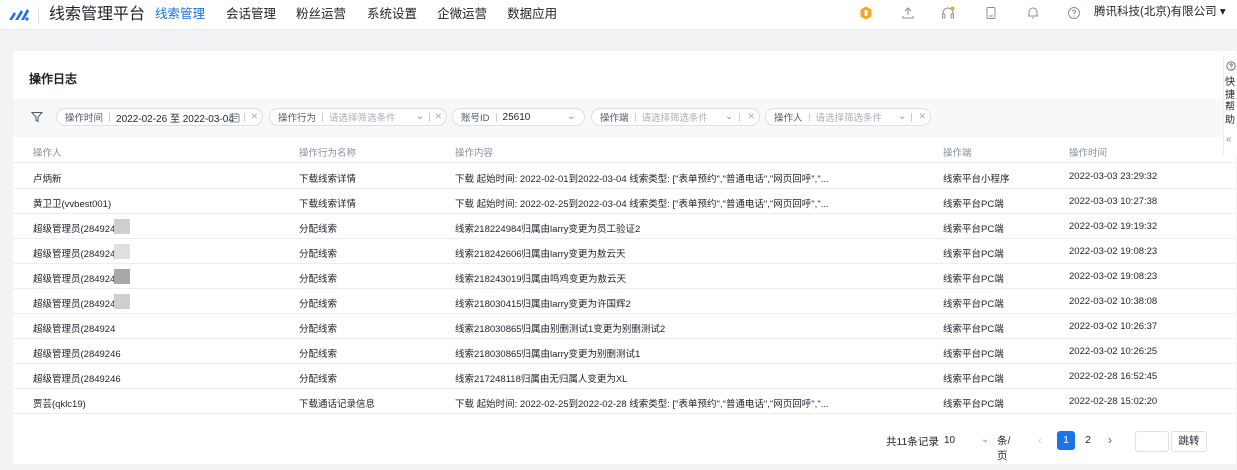 The height and width of the screenshot is (470, 1237). Describe the element at coordinates (328, 153) in the screenshot. I see `column-header-action: 操作行为名称` at that location.